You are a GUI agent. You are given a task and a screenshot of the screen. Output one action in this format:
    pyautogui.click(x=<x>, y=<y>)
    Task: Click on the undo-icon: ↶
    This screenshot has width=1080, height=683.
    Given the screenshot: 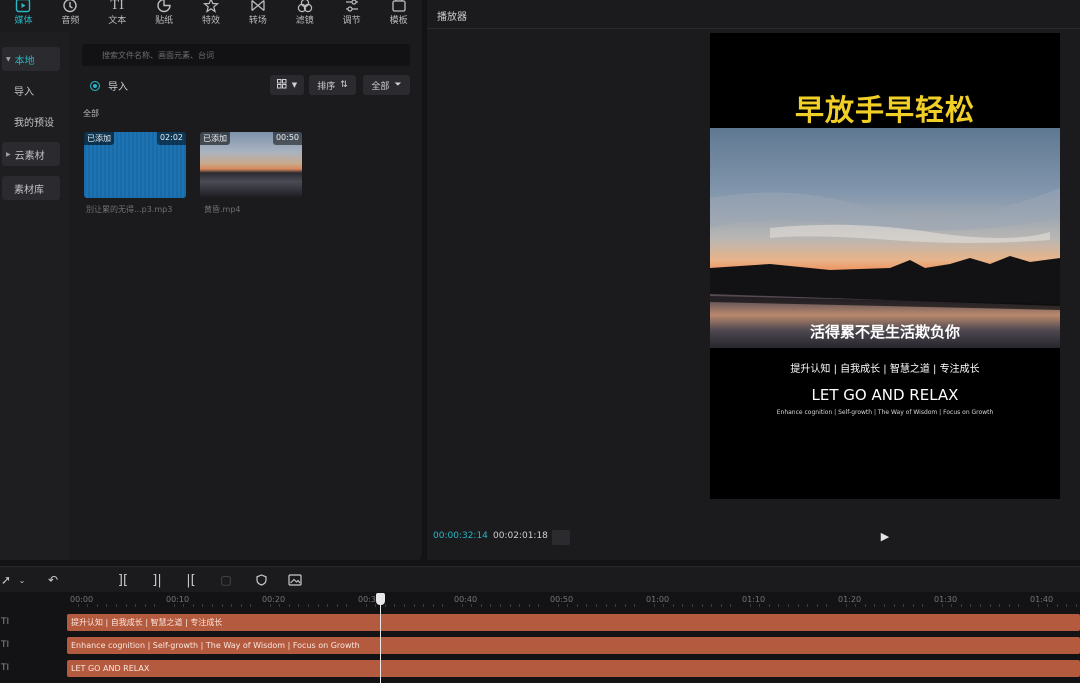 What is the action you would take?
    pyautogui.click(x=53, y=580)
    